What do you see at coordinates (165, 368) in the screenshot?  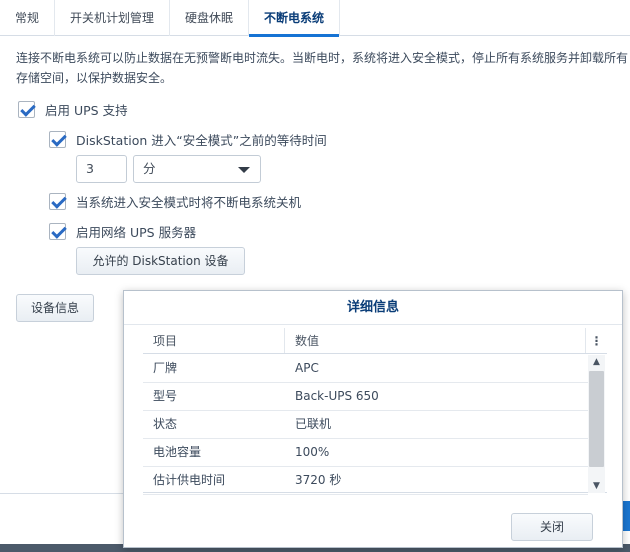 I see `row-item: 厂牌` at bounding box center [165, 368].